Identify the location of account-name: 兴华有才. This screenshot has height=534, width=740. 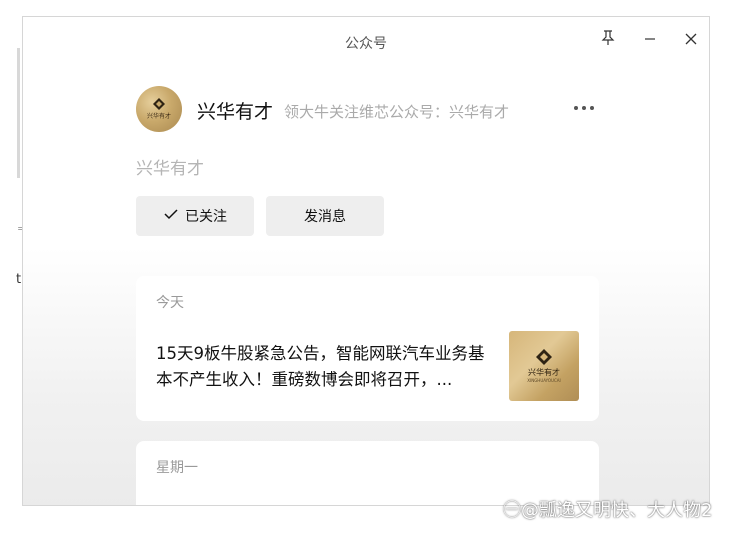
(235, 112).